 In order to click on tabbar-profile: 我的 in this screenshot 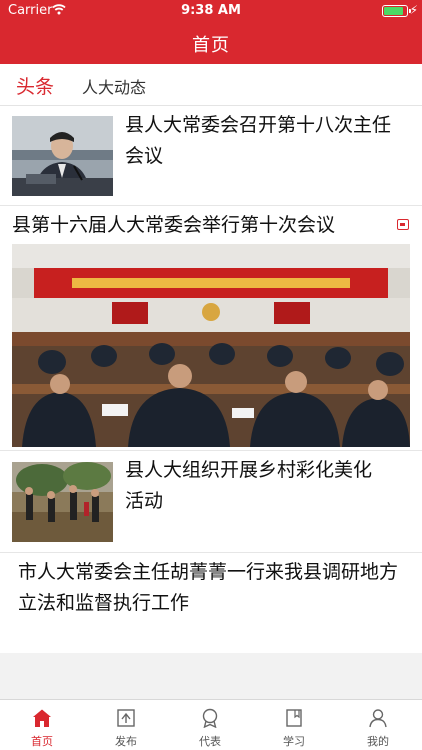, I will do `click(378, 725)`.